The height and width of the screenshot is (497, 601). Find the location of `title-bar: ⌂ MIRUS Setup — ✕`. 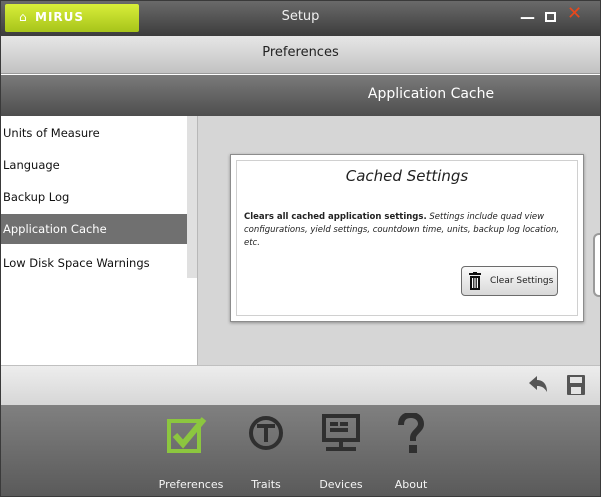

title-bar: ⌂ MIRUS Setup — ✕ is located at coordinates (300, 18).